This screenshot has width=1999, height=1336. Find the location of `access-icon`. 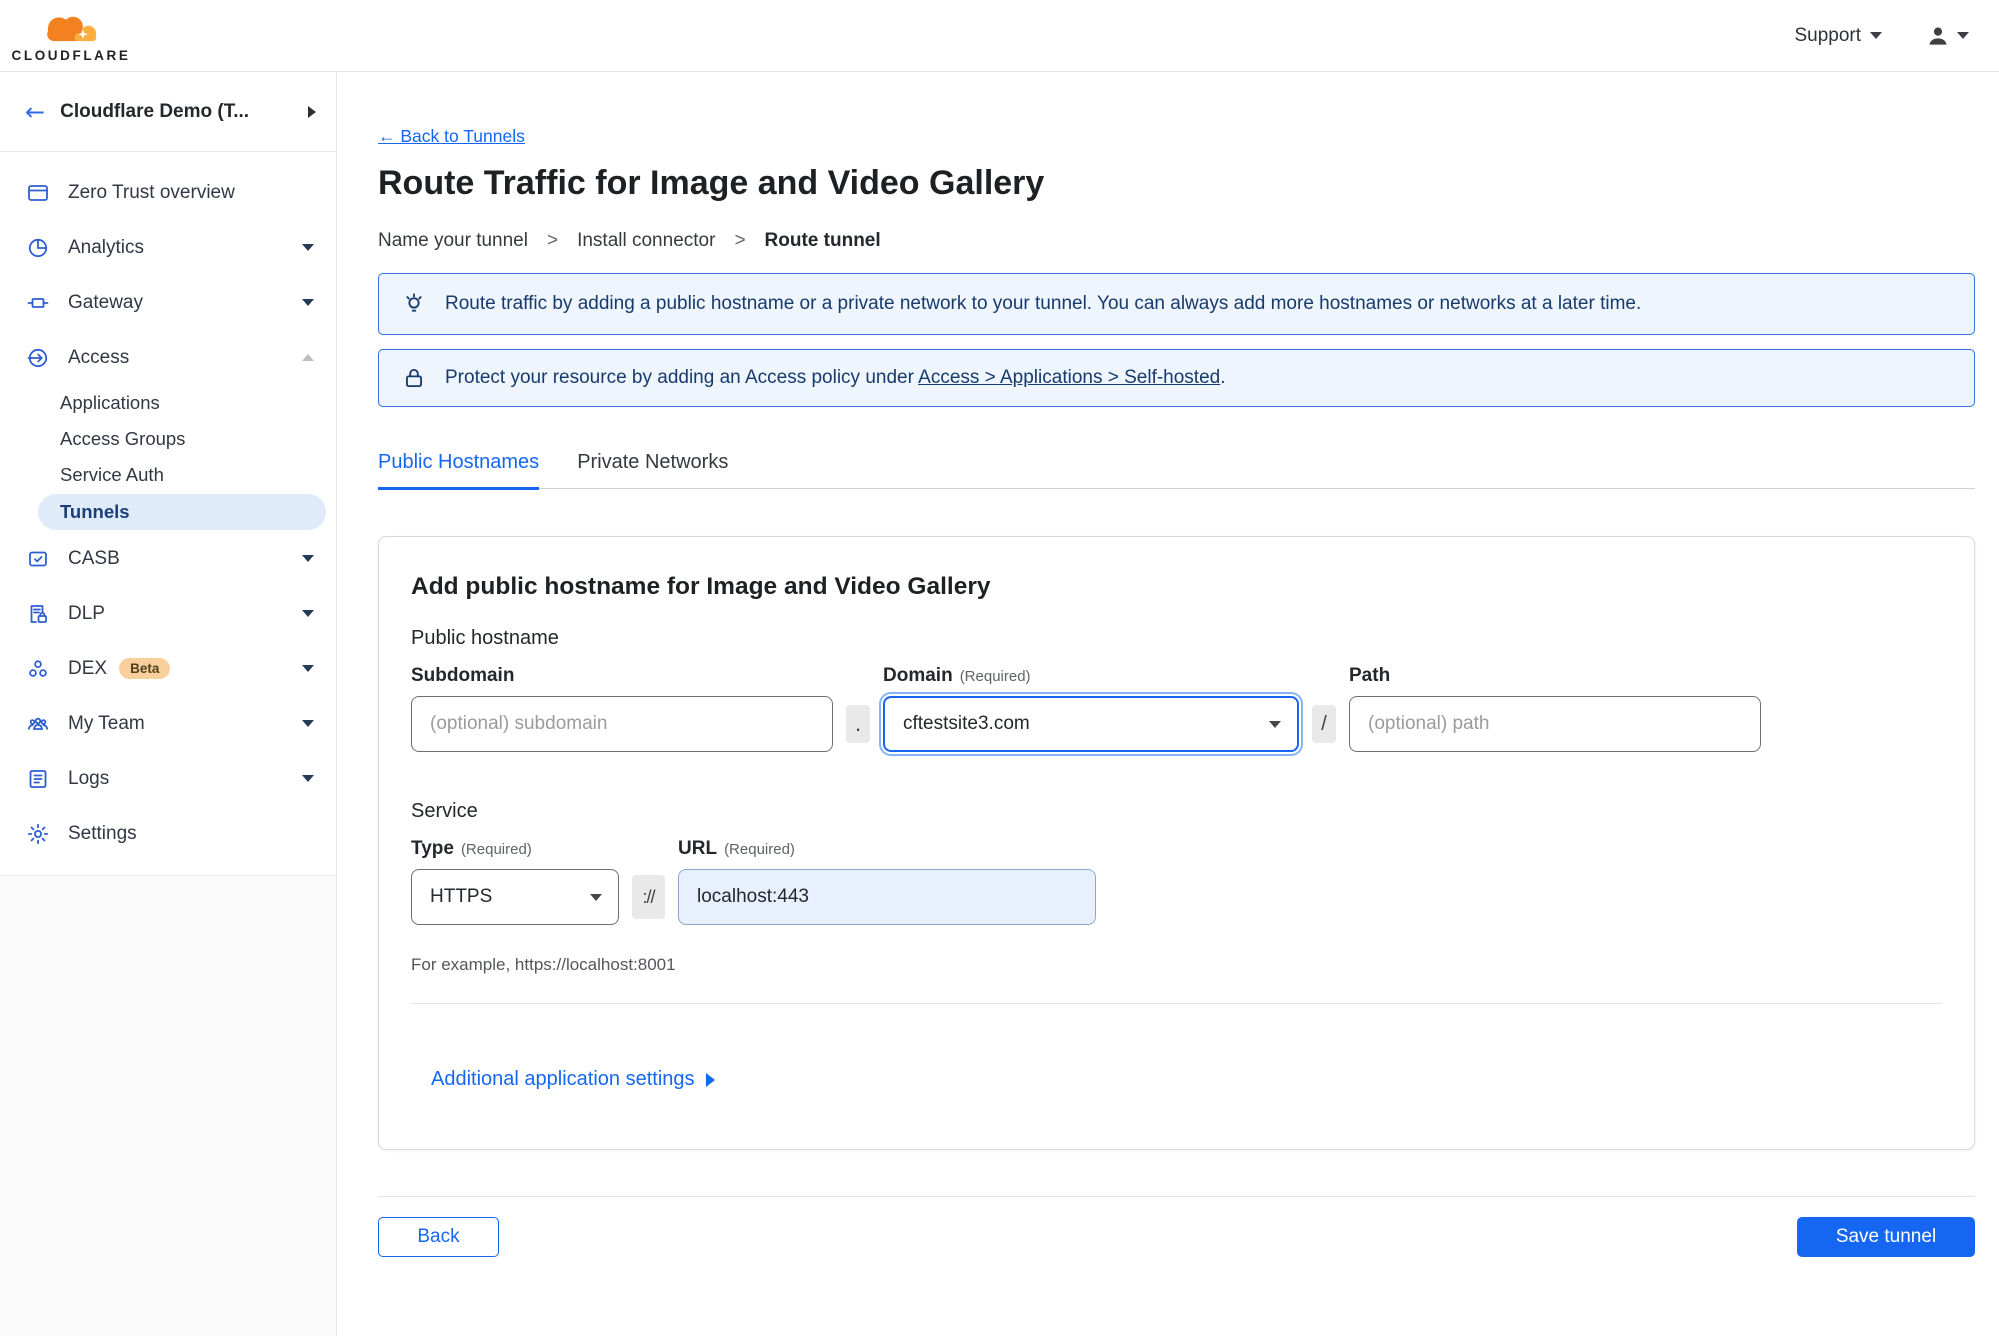

access-icon is located at coordinates (37, 357).